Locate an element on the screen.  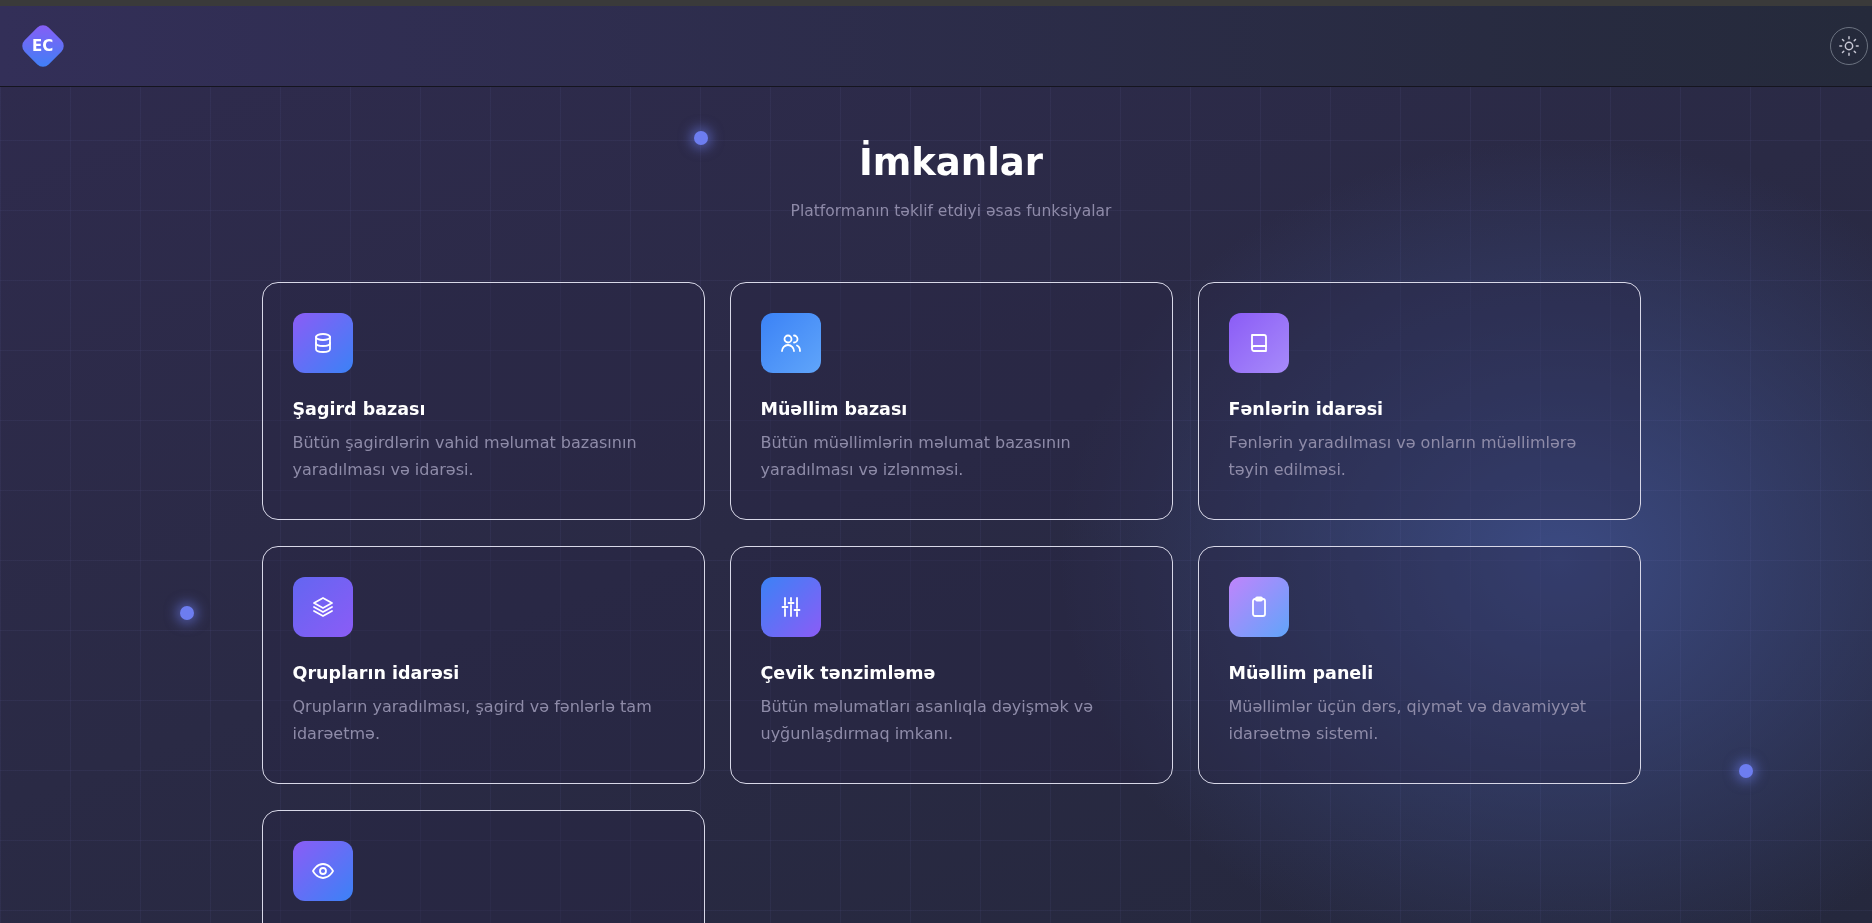
feature-title: Müəllim bazası is located at coordinates (834, 409).